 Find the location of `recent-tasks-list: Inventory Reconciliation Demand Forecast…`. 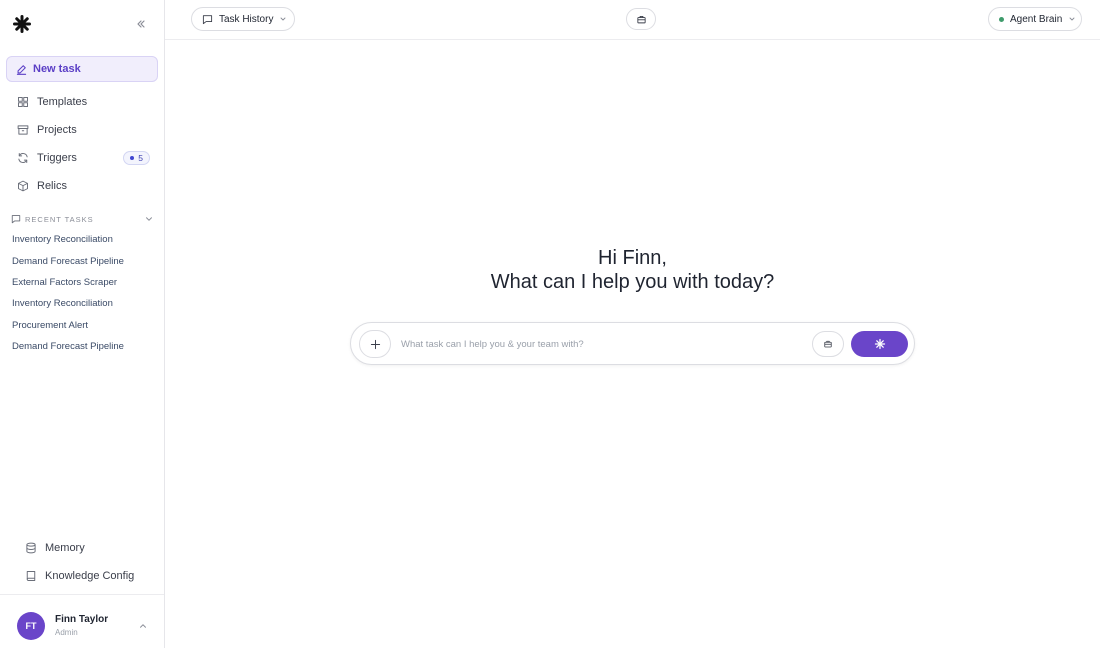

recent-tasks-list: Inventory Reconciliation Demand Forecast… is located at coordinates (82, 293).